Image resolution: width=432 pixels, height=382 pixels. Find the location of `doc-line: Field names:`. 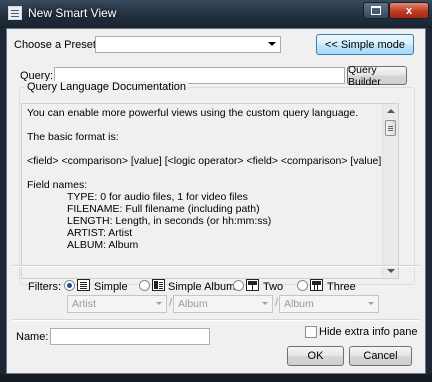

doc-line: Field names: is located at coordinates (57, 185).